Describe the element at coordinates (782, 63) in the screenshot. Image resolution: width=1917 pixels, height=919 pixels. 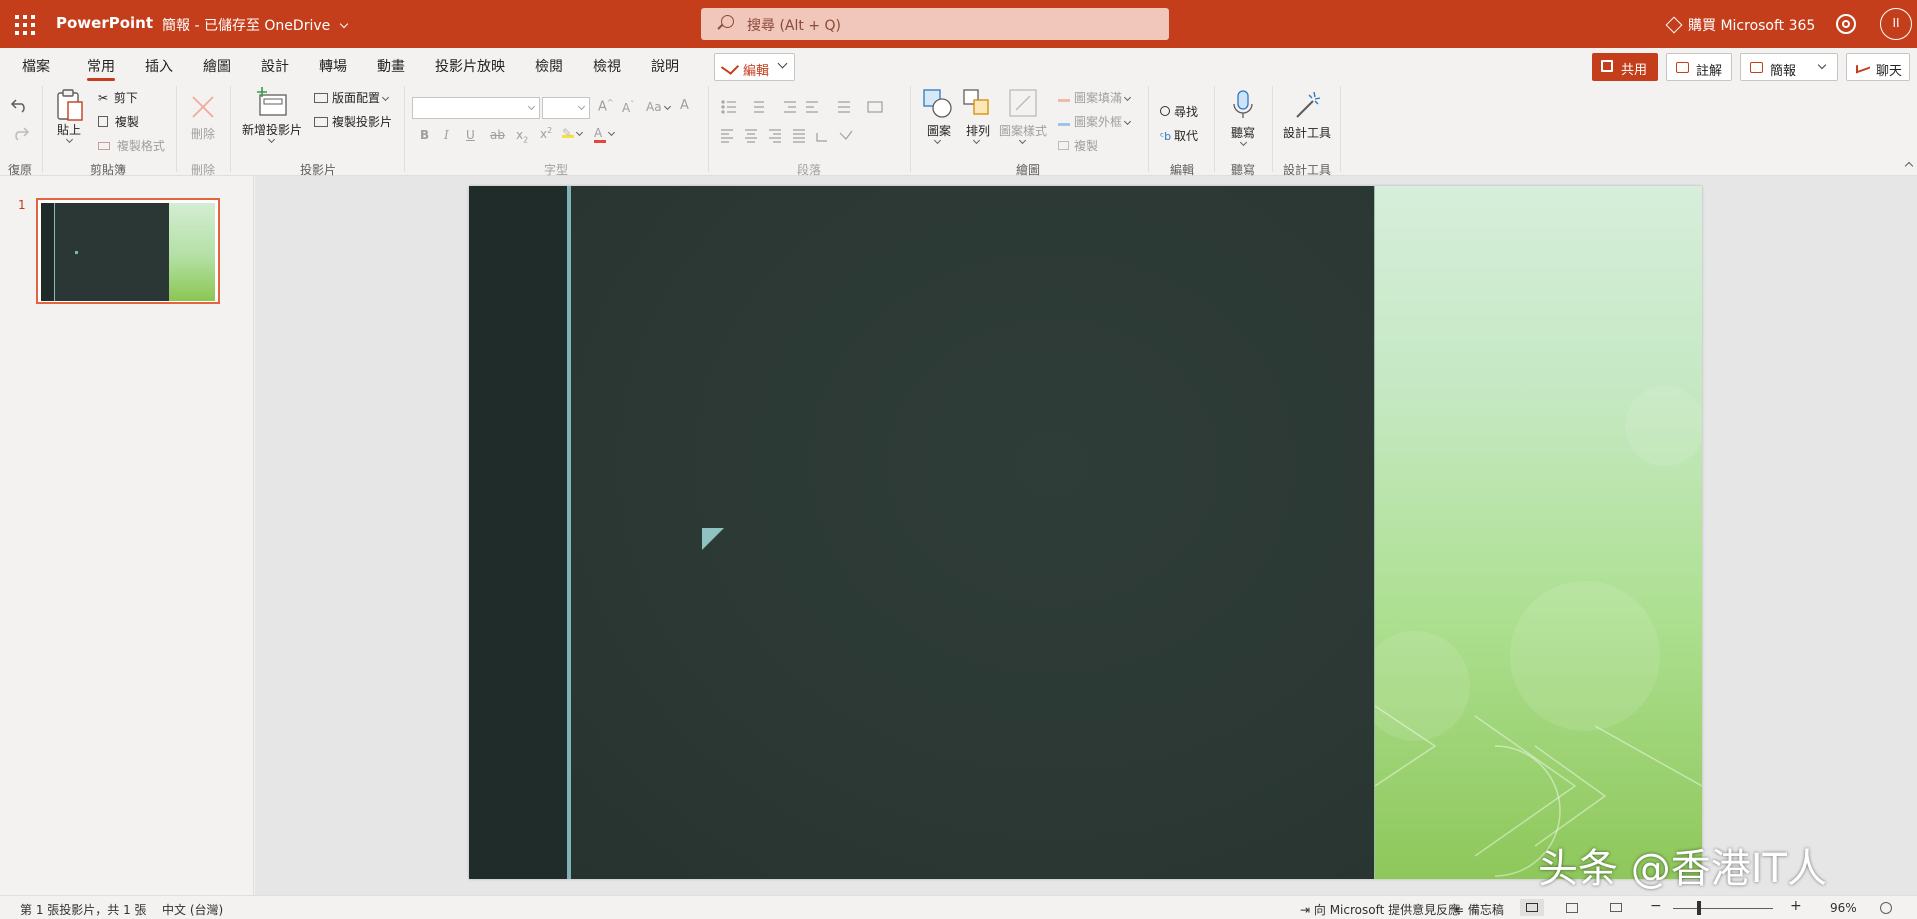
I see `chevron-down-icon` at that location.